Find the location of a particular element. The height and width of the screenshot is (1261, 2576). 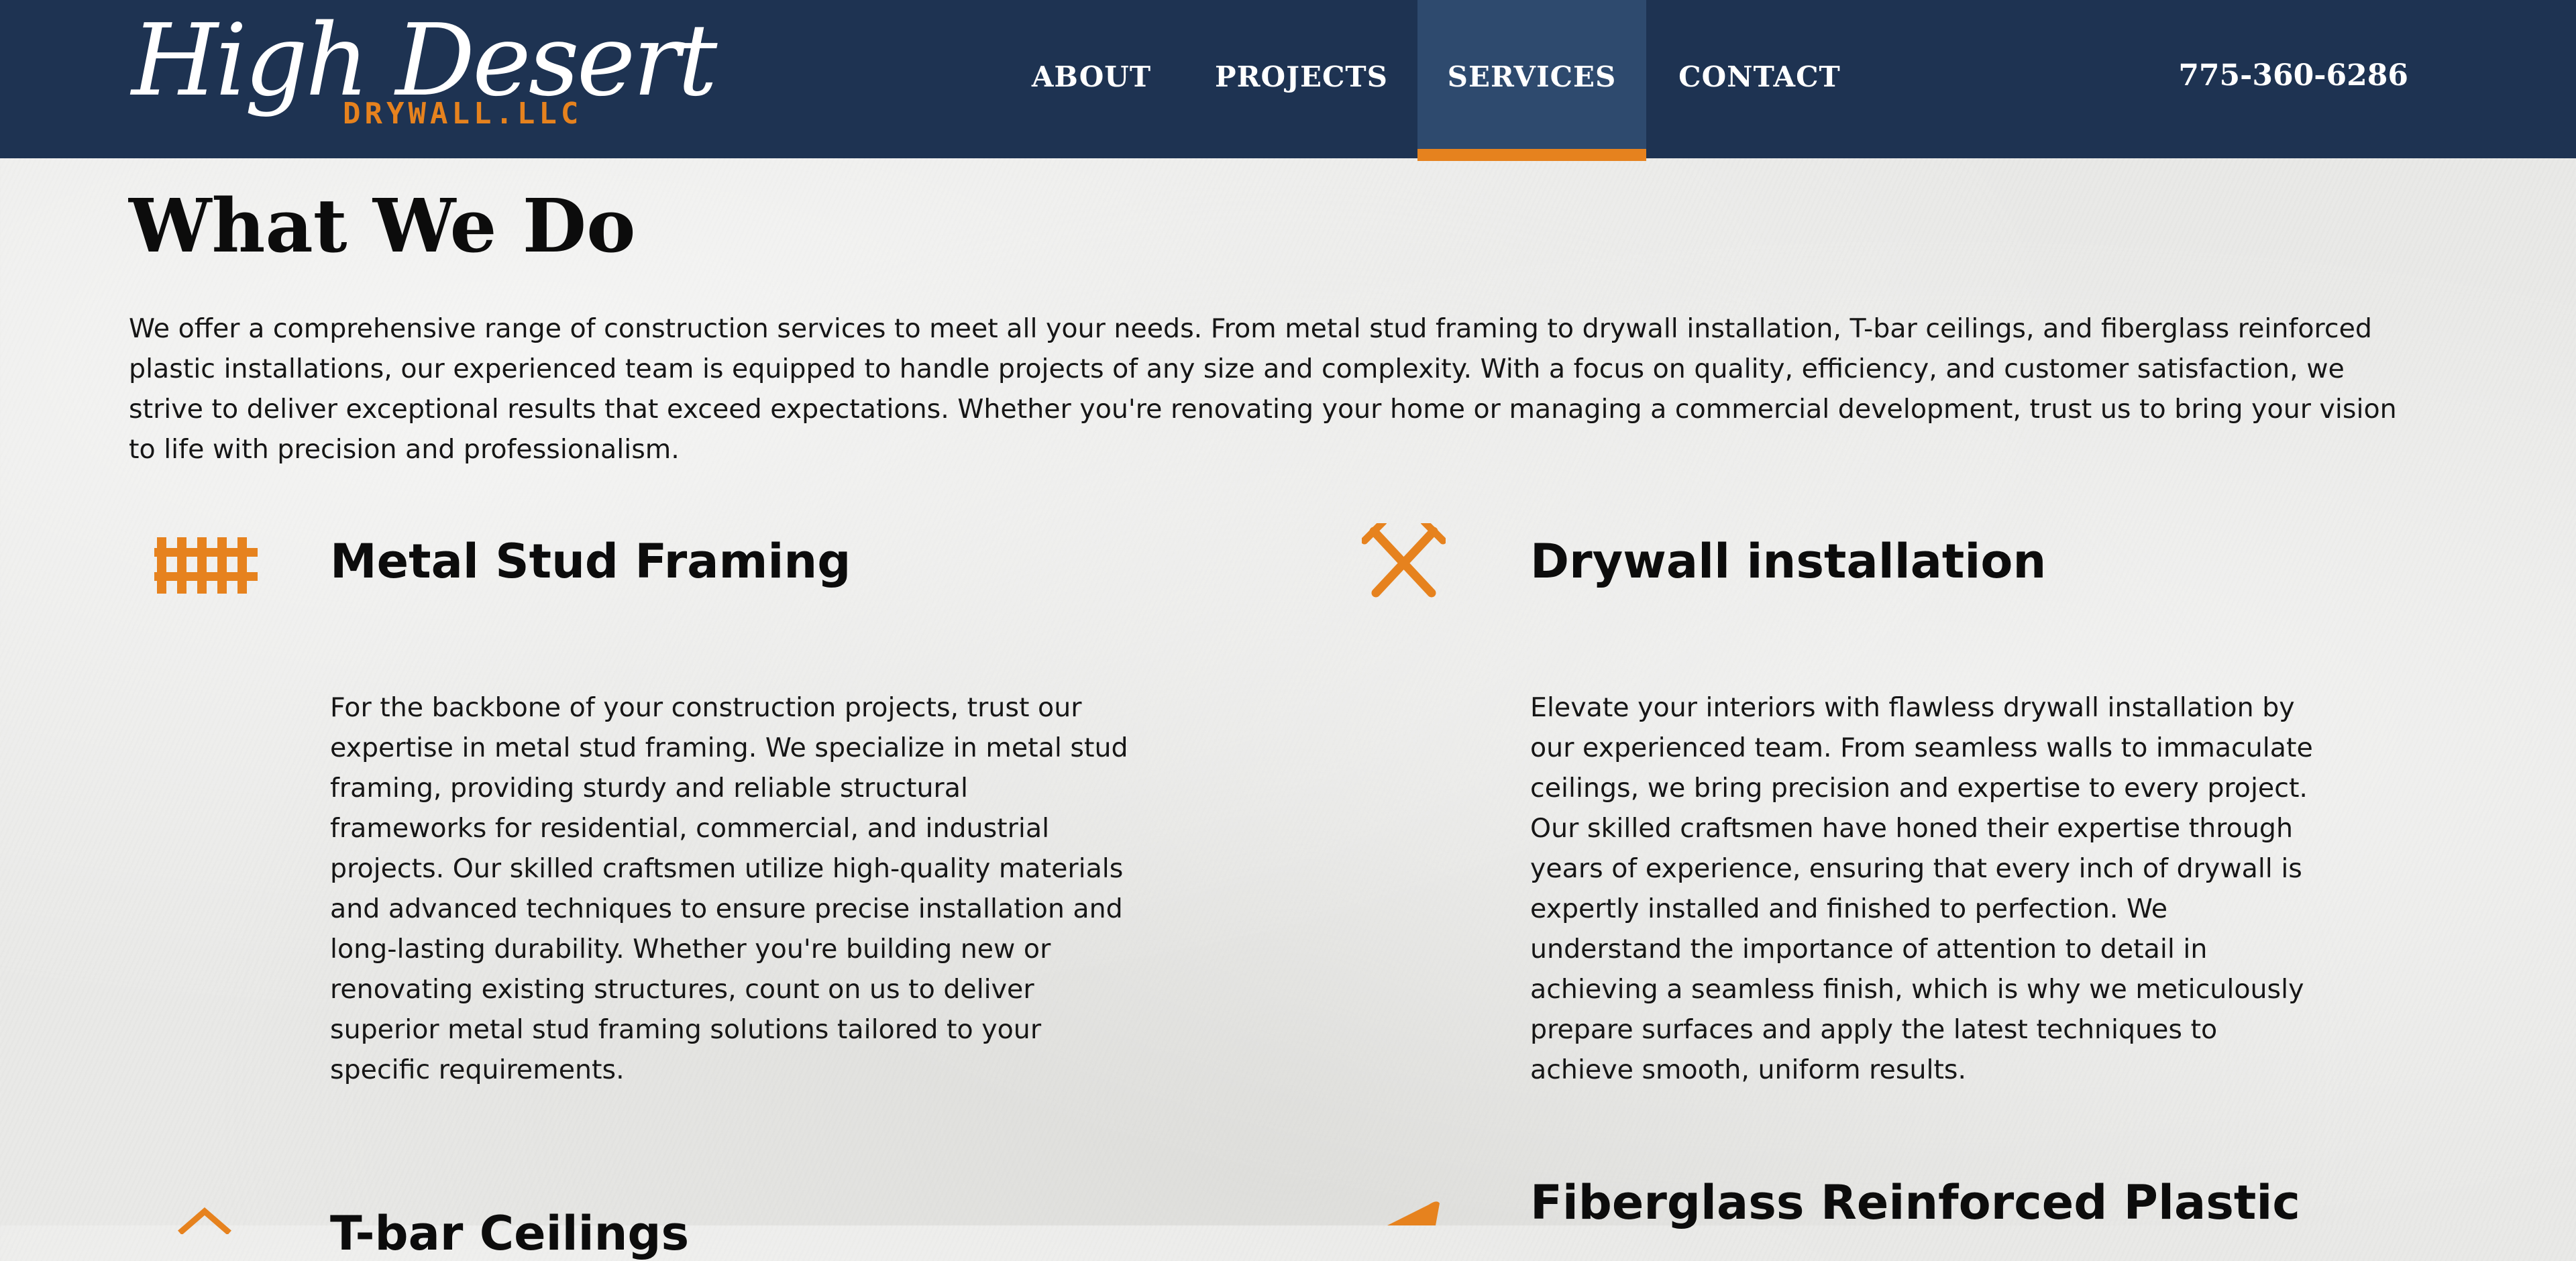

service-title: Drywall installation is located at coordinates (1788, 562).